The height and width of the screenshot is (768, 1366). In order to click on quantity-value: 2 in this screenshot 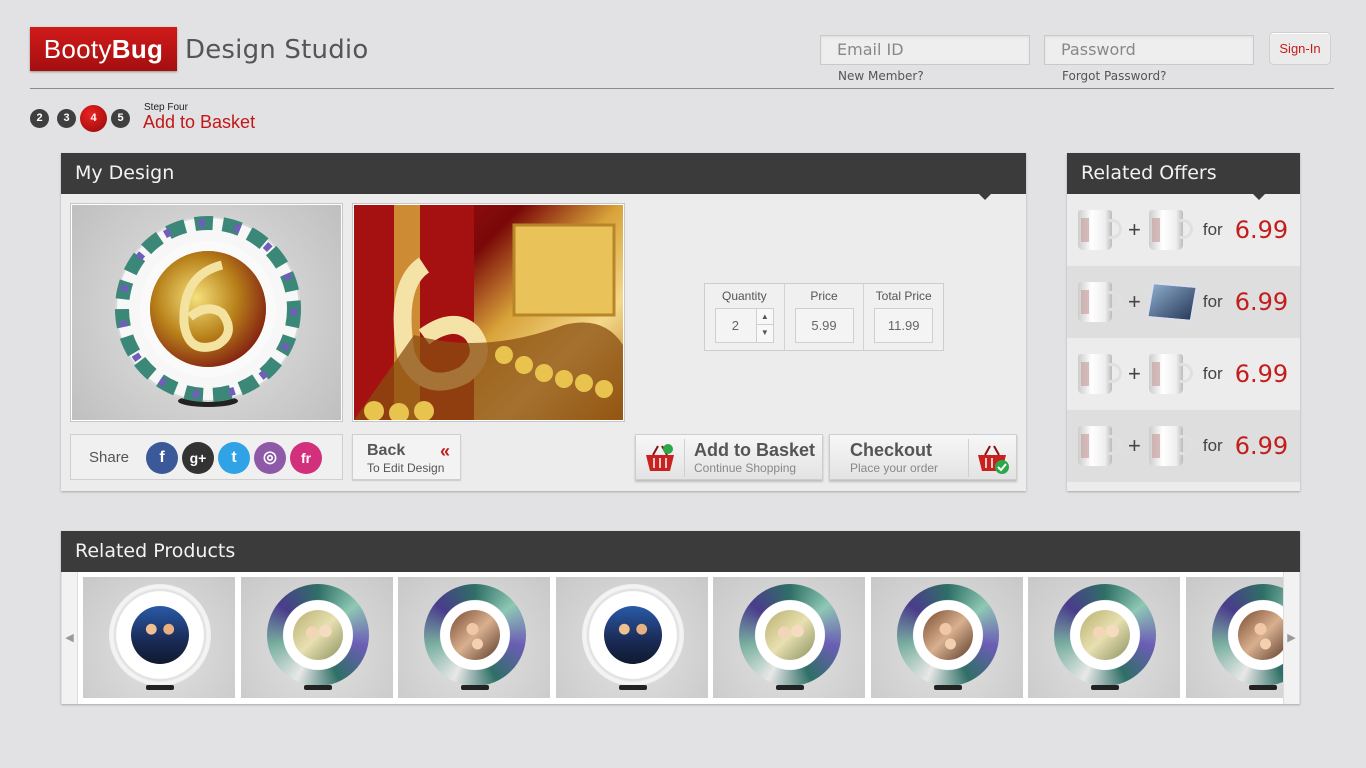, I will do `click(735, 325)`.